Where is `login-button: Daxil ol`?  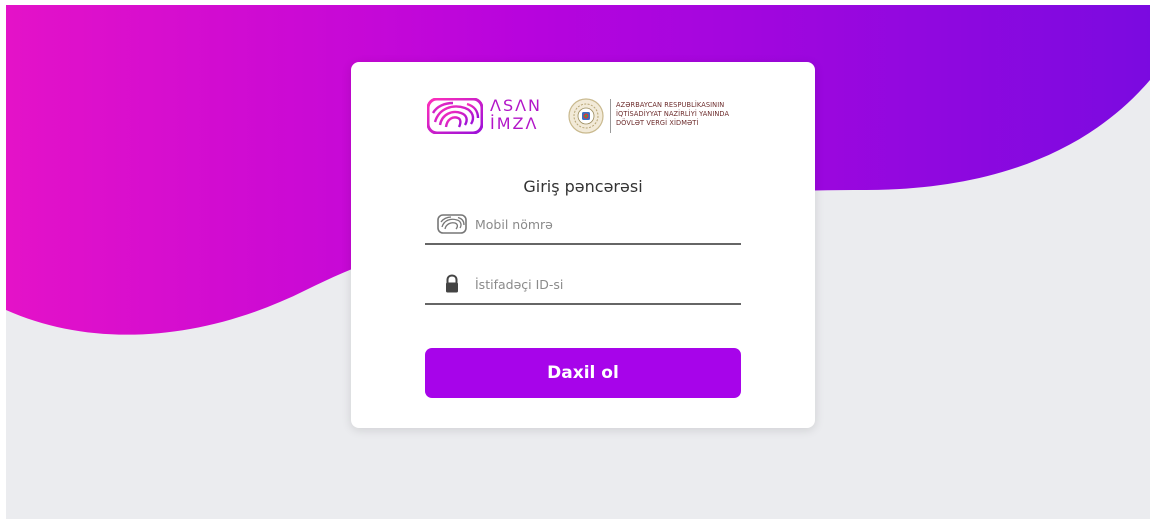 login-button: Daxil ol is located at coordinates (583, 373).